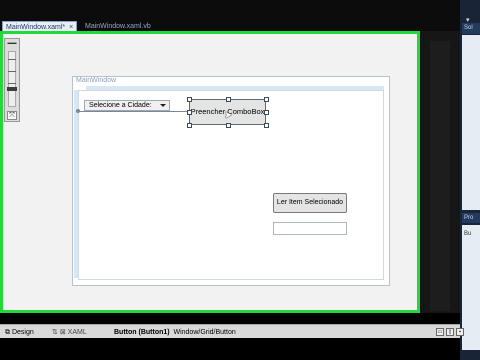 The width and height of the screenshot is (480, 360). Describe the element at coordinates (55, 332) in the screenshot. I see `swap-icon: ⇅` at that location.